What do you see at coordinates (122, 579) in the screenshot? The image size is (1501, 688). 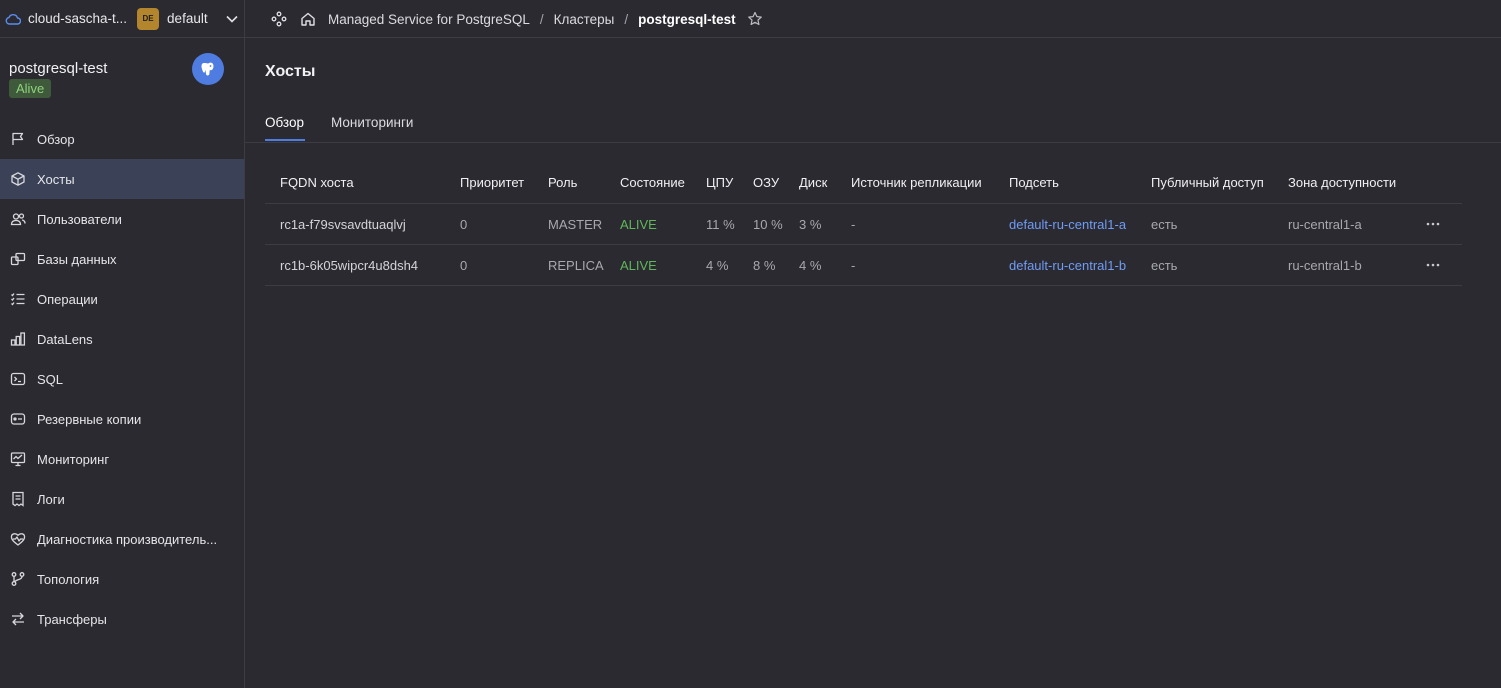 I see `sidebar-item-topology: Топология` at bounding box center [122, 579].